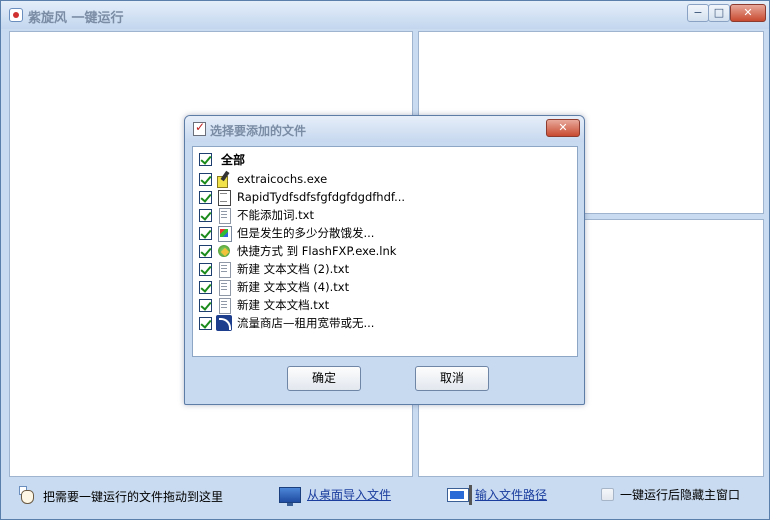 The width and height of the screenshot is (770, 520). Describe the element at coordinates (385, 15) in the screenshot. I see `title-bar: 紫旋风 一键运行 − □ ✕` at that location.